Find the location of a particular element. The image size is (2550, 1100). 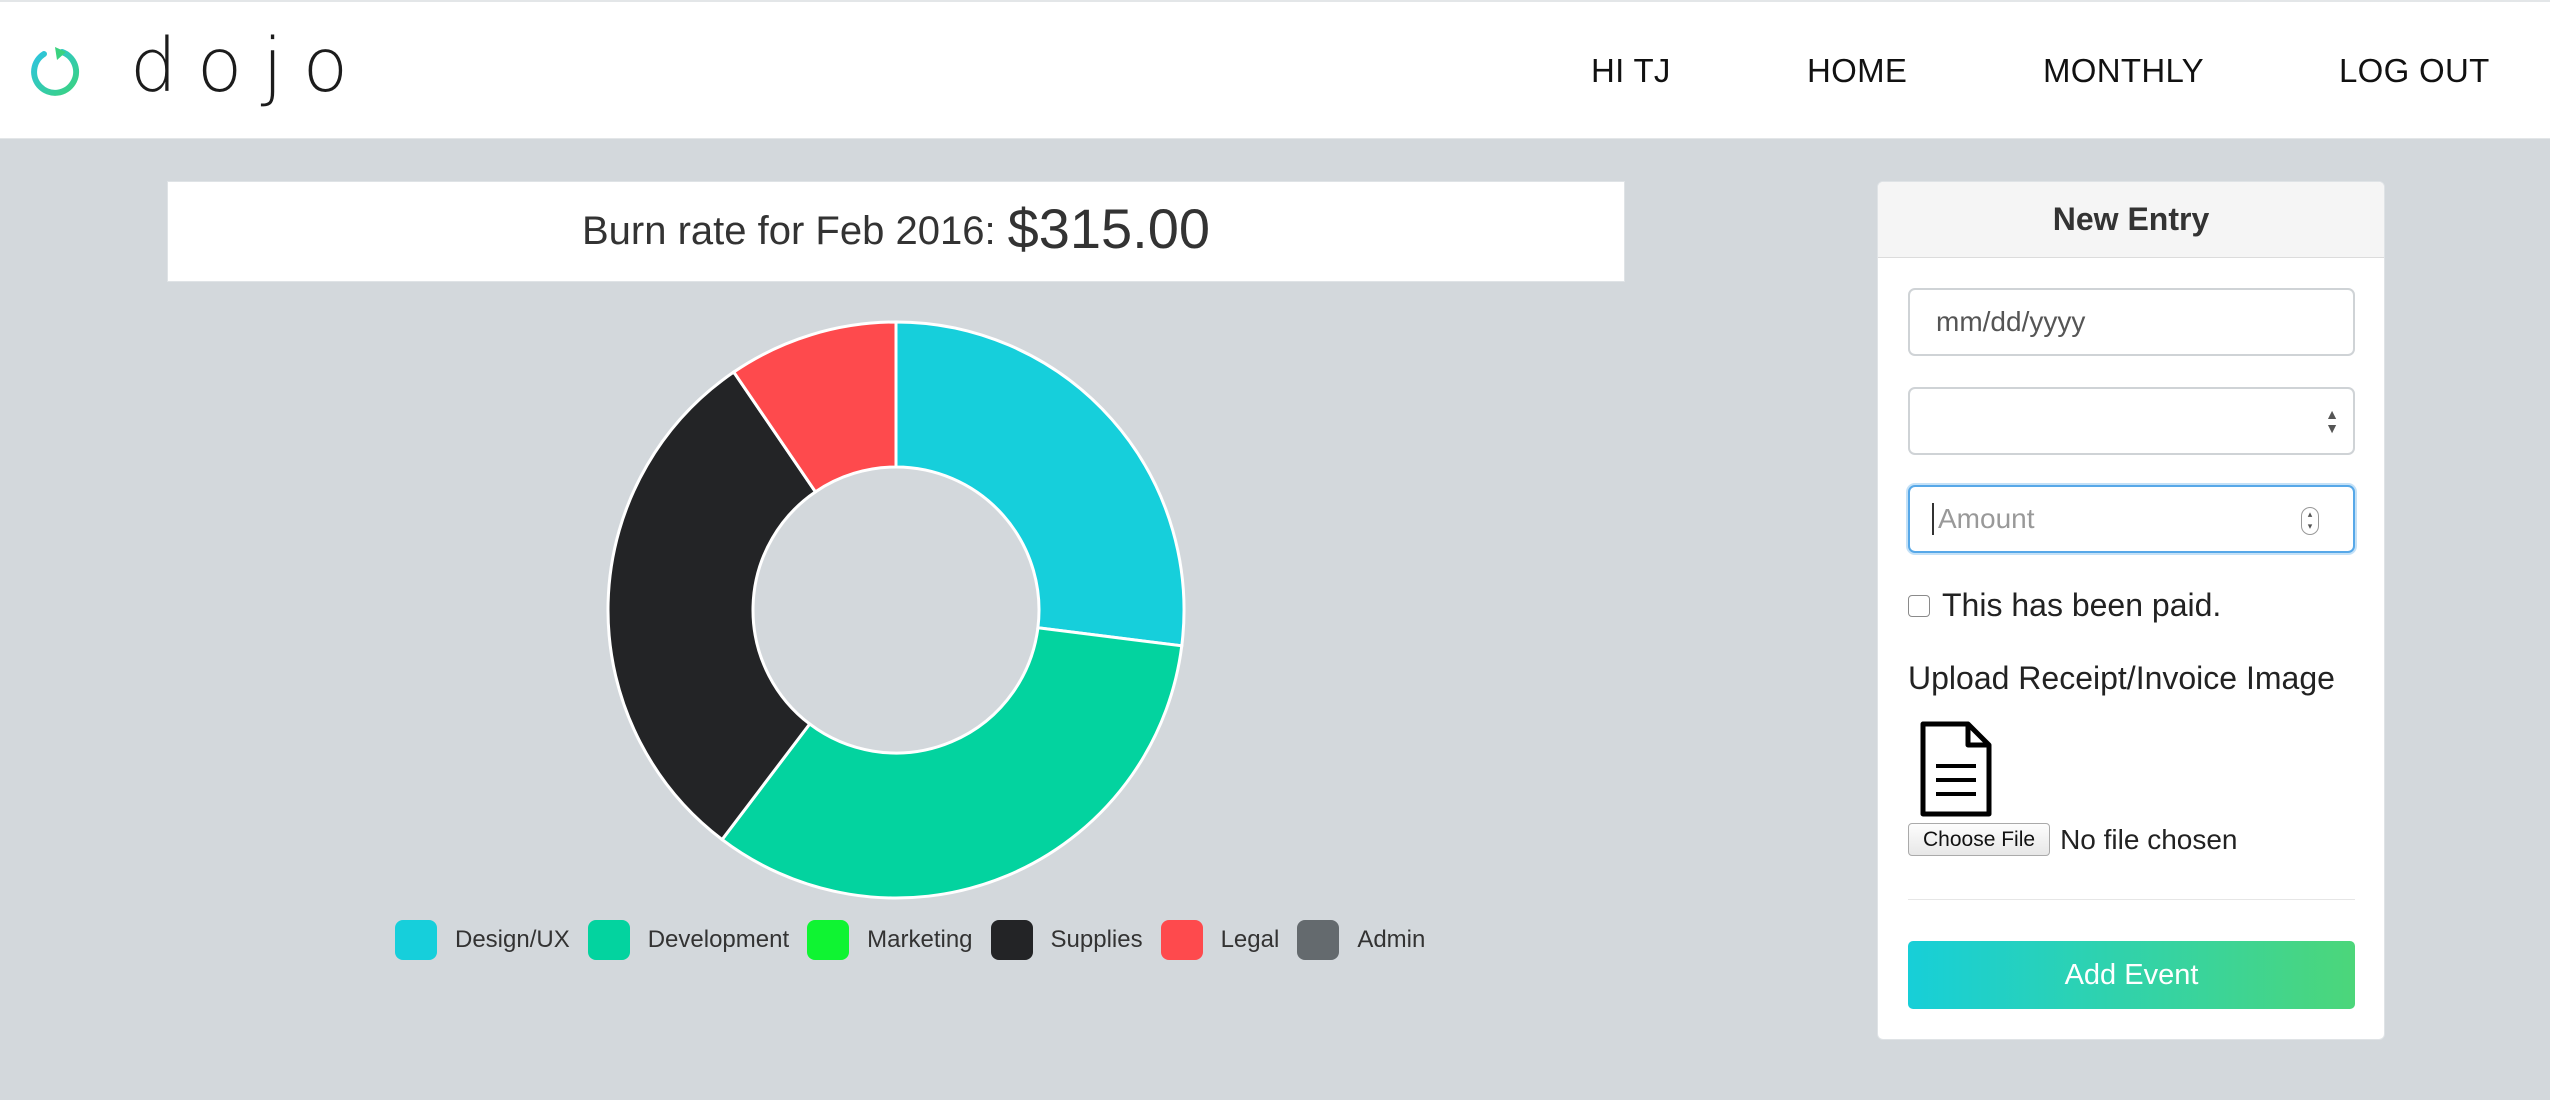

legend-item-supplies: Supplies is located at coordinates (1066, 940).